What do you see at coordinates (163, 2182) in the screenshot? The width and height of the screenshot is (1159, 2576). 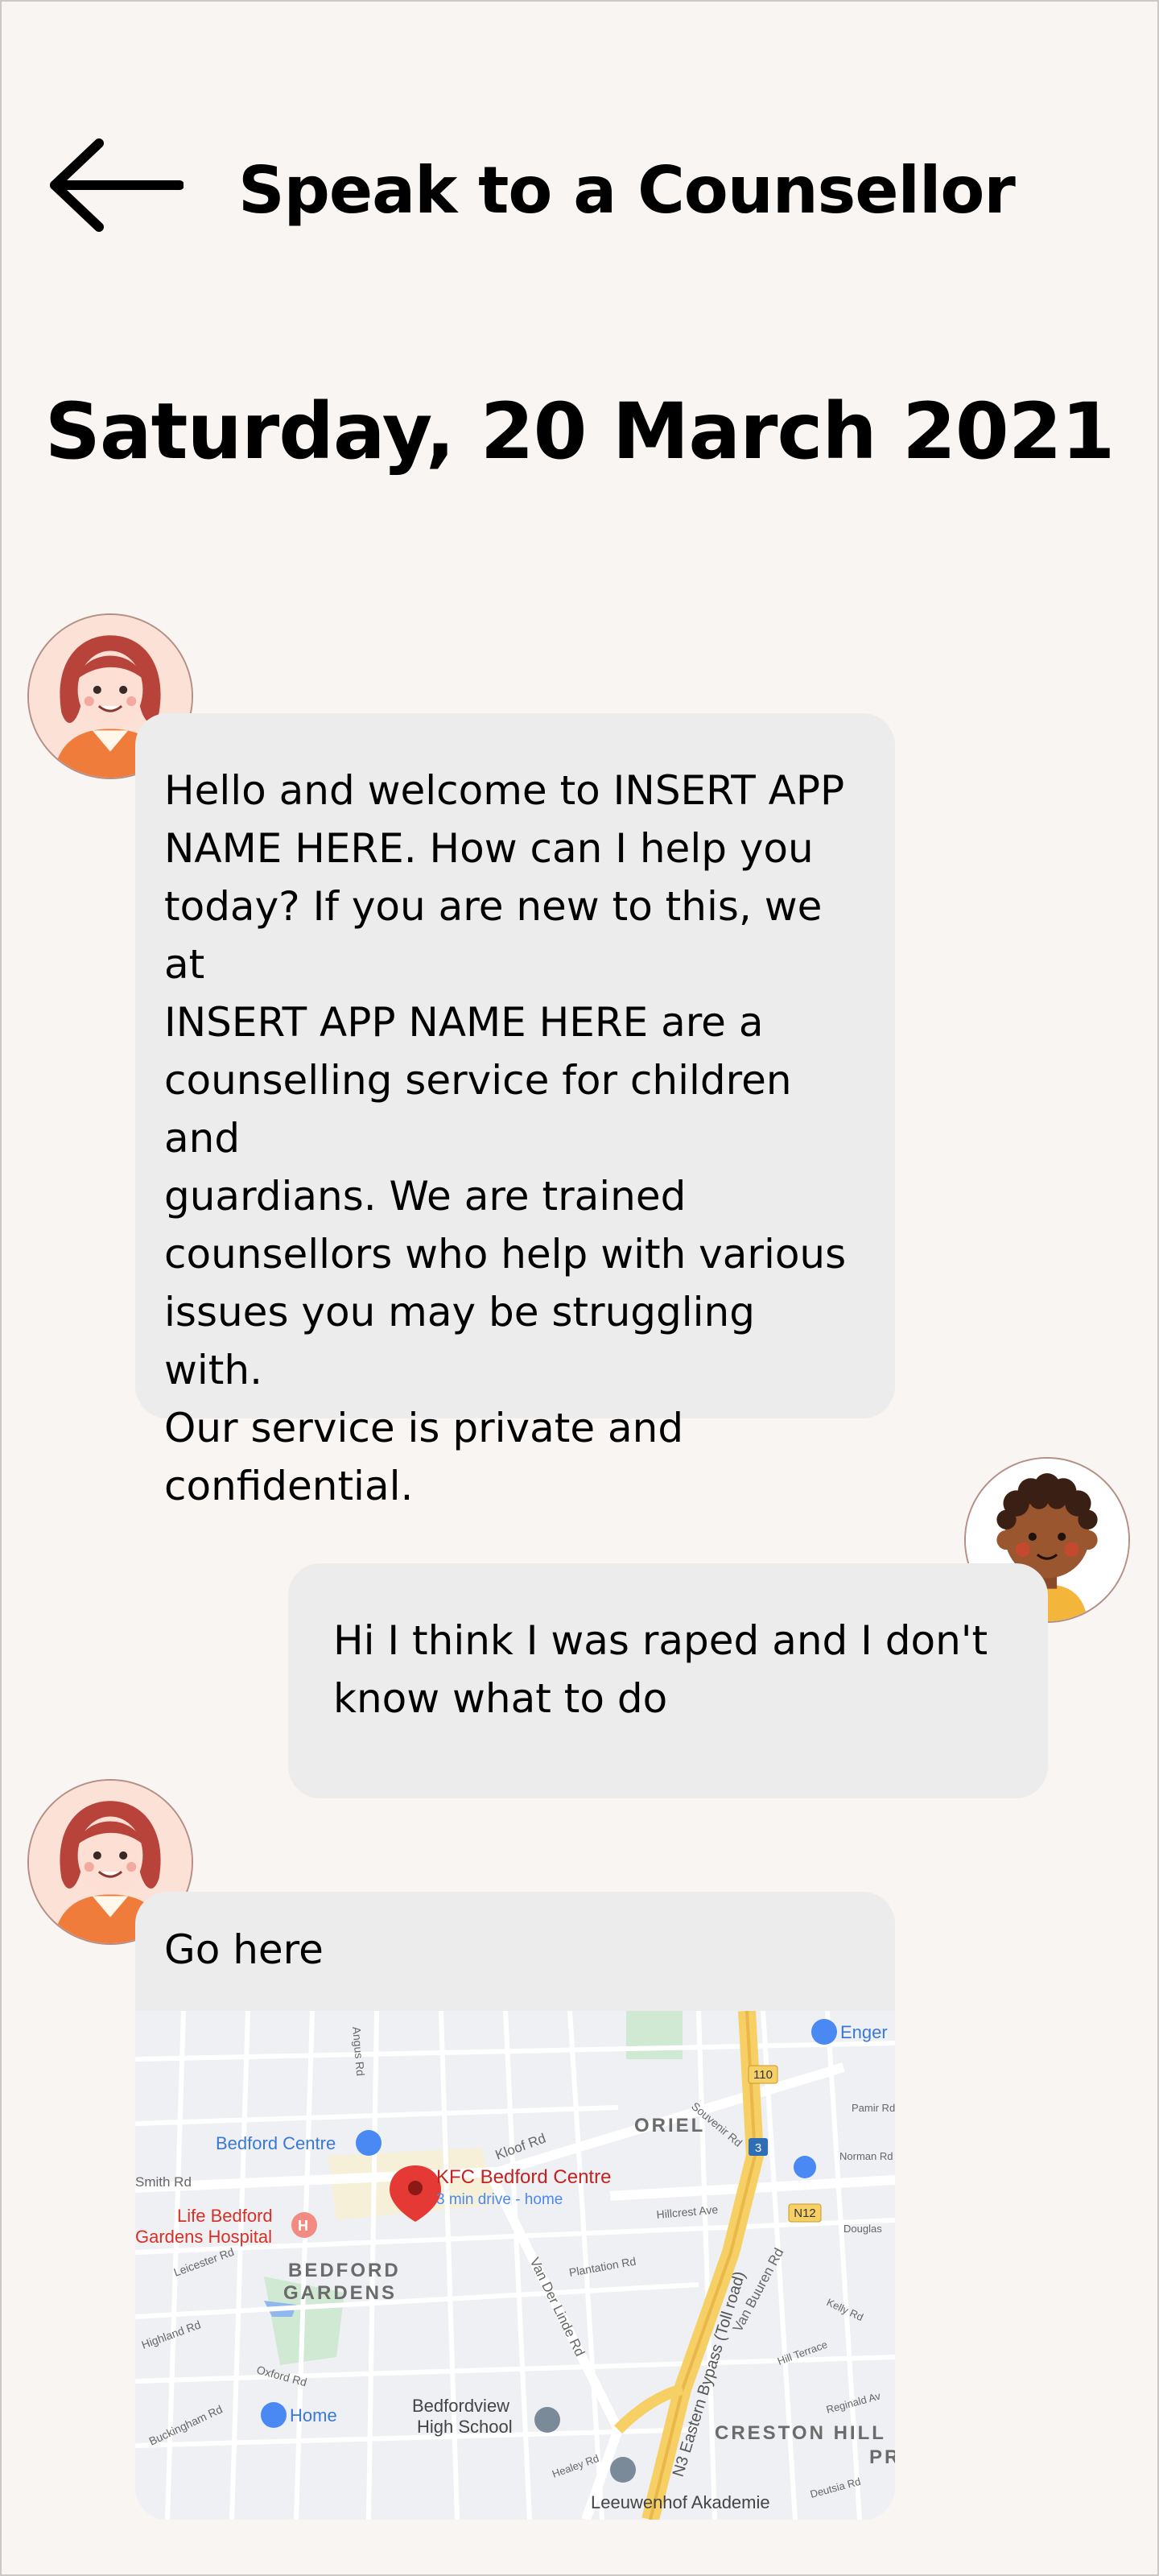 I see `svg-text: Smith Rd` at bounding box center [163, 2182].